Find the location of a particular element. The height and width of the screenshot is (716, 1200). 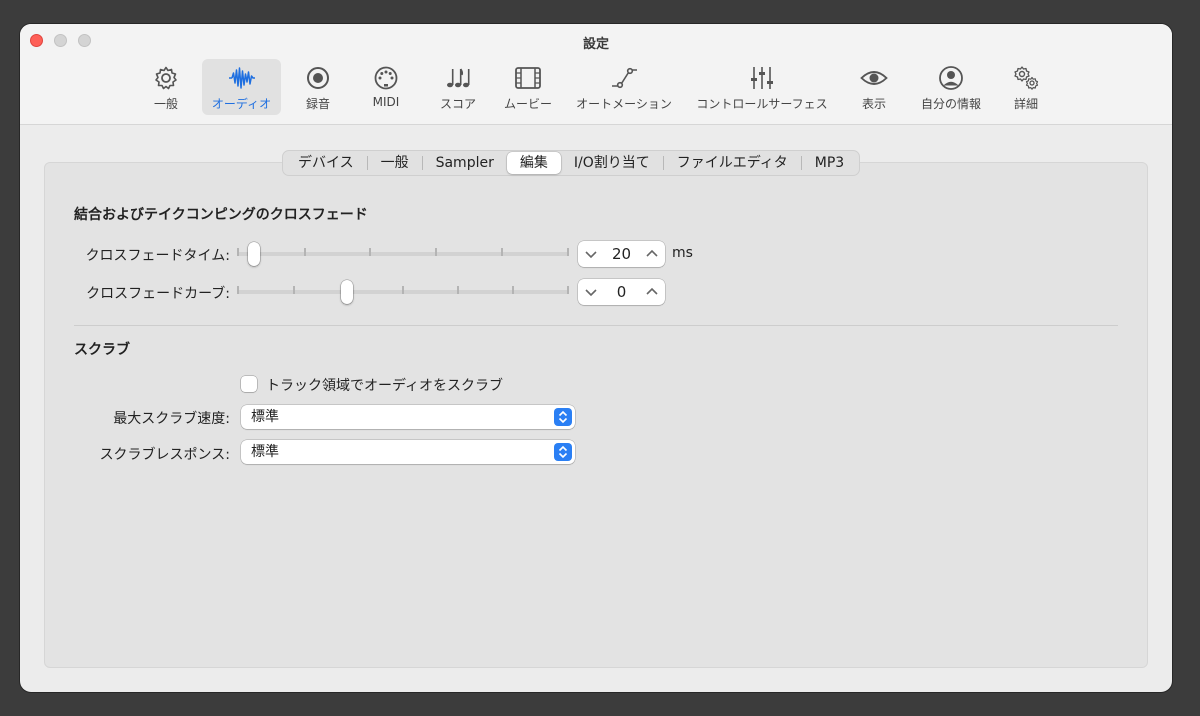

crossfade-time-stepper: 20 is located at coordinates (621, 254).